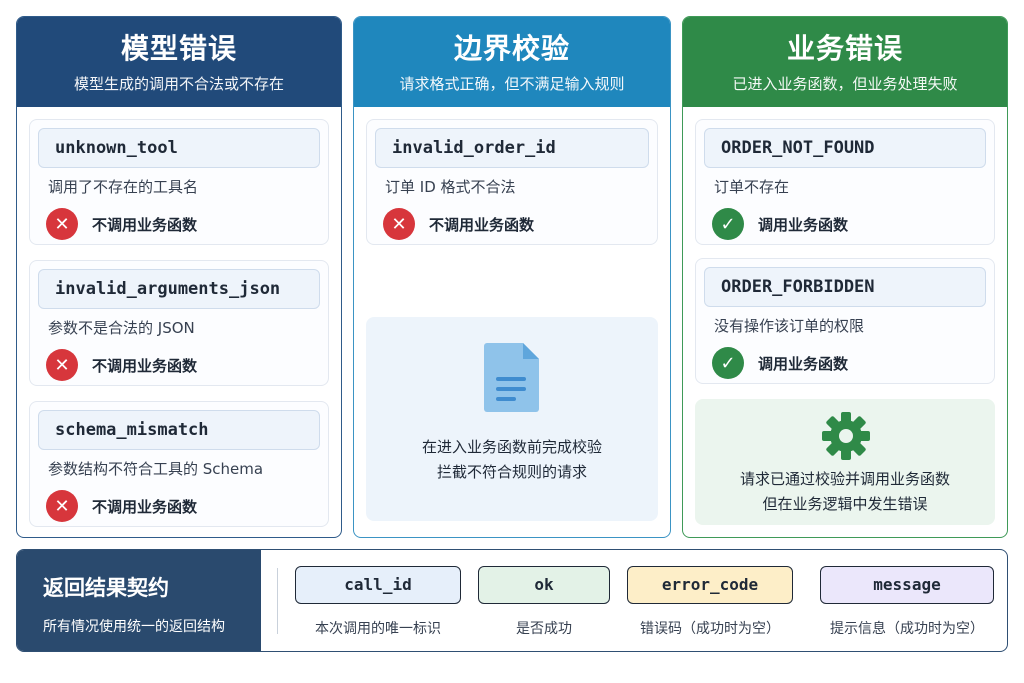 This screenshot has height=683, width=1024. I want to click on field-name: message, so click(907, 585).